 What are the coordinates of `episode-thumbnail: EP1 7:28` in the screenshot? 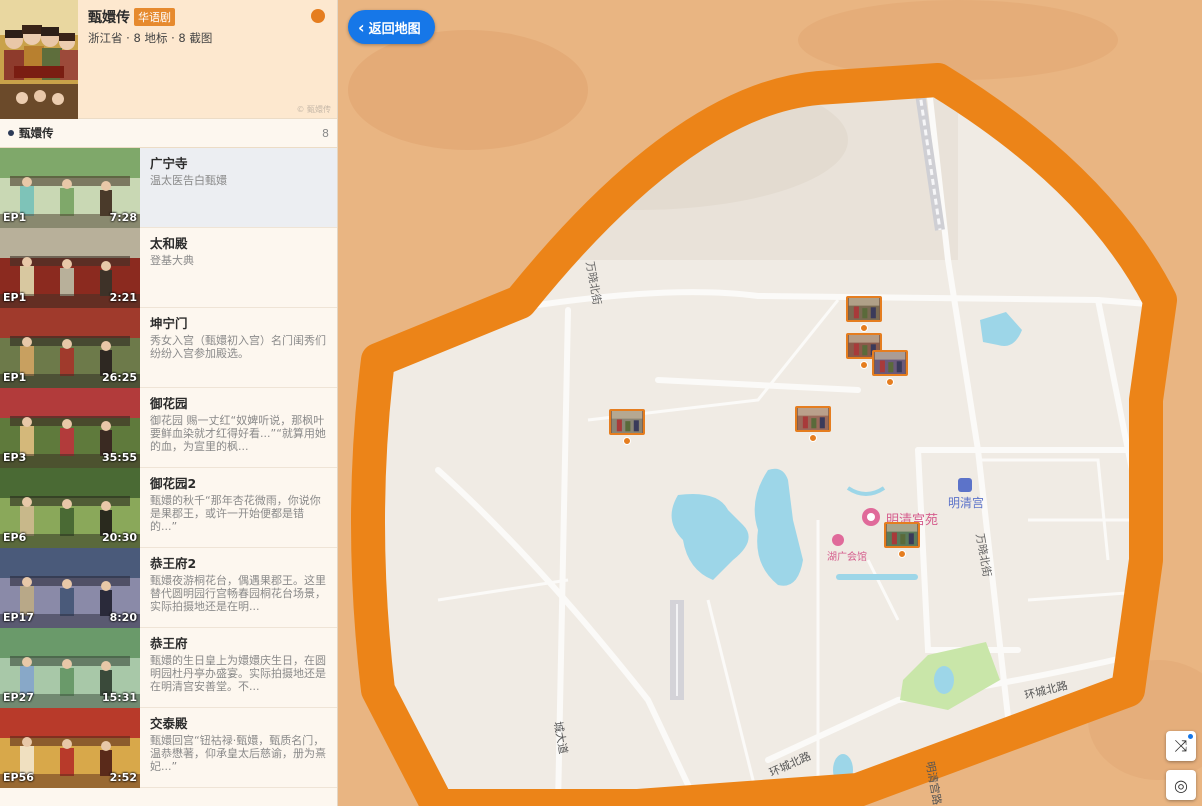 It's located at (70, 188).